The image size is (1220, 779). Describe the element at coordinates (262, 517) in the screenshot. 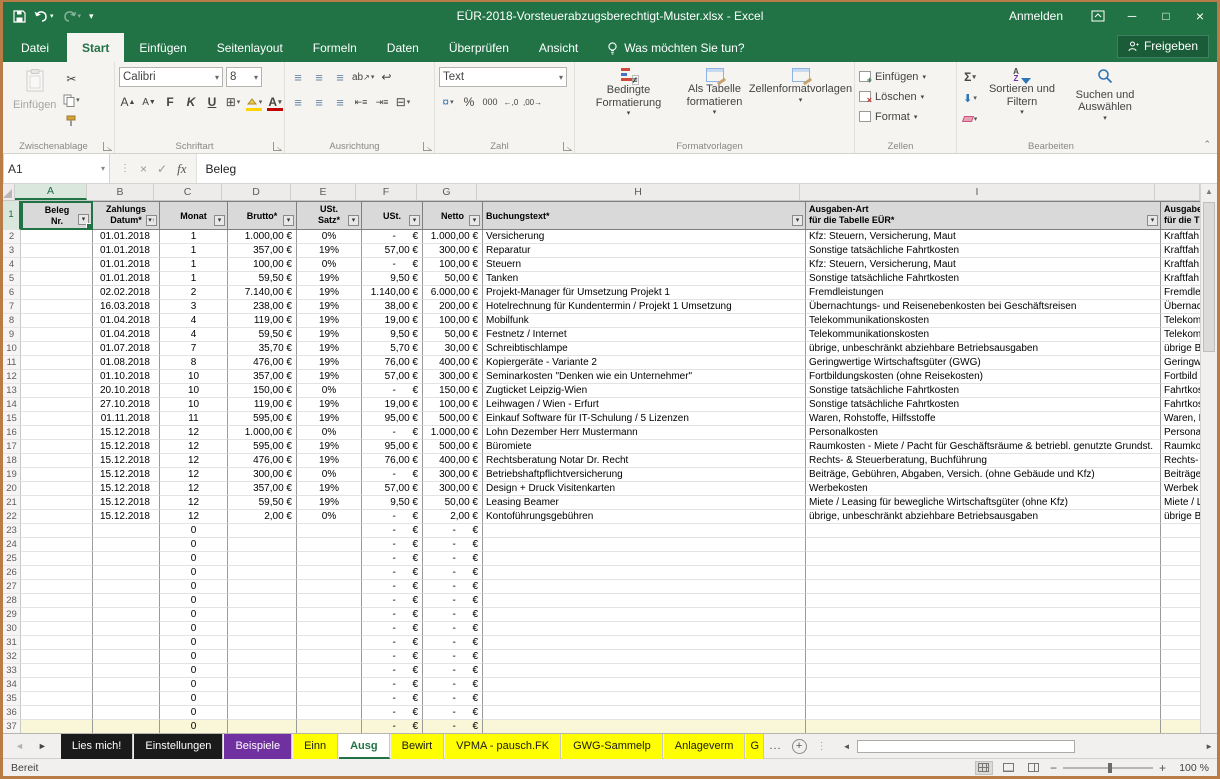

I see `cell-brutto: 2,00 €` at that location.